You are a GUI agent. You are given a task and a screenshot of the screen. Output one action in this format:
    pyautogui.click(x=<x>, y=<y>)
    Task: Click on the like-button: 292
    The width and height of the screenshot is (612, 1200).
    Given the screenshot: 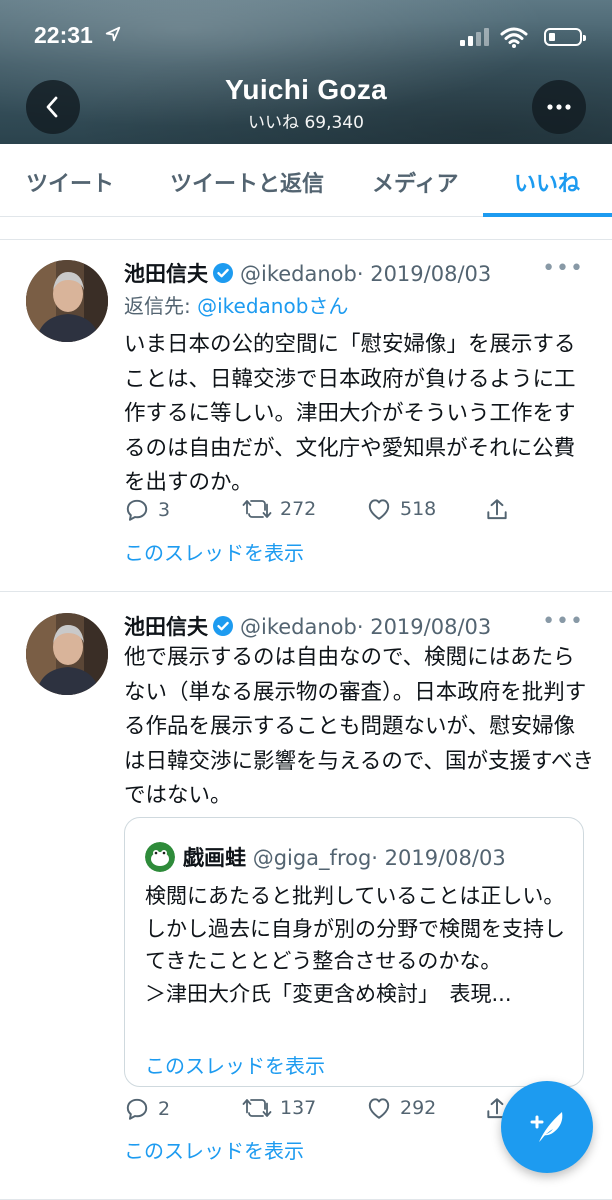 What is the action you would take?
    pyautogui.click(x=401, y=1108)
    